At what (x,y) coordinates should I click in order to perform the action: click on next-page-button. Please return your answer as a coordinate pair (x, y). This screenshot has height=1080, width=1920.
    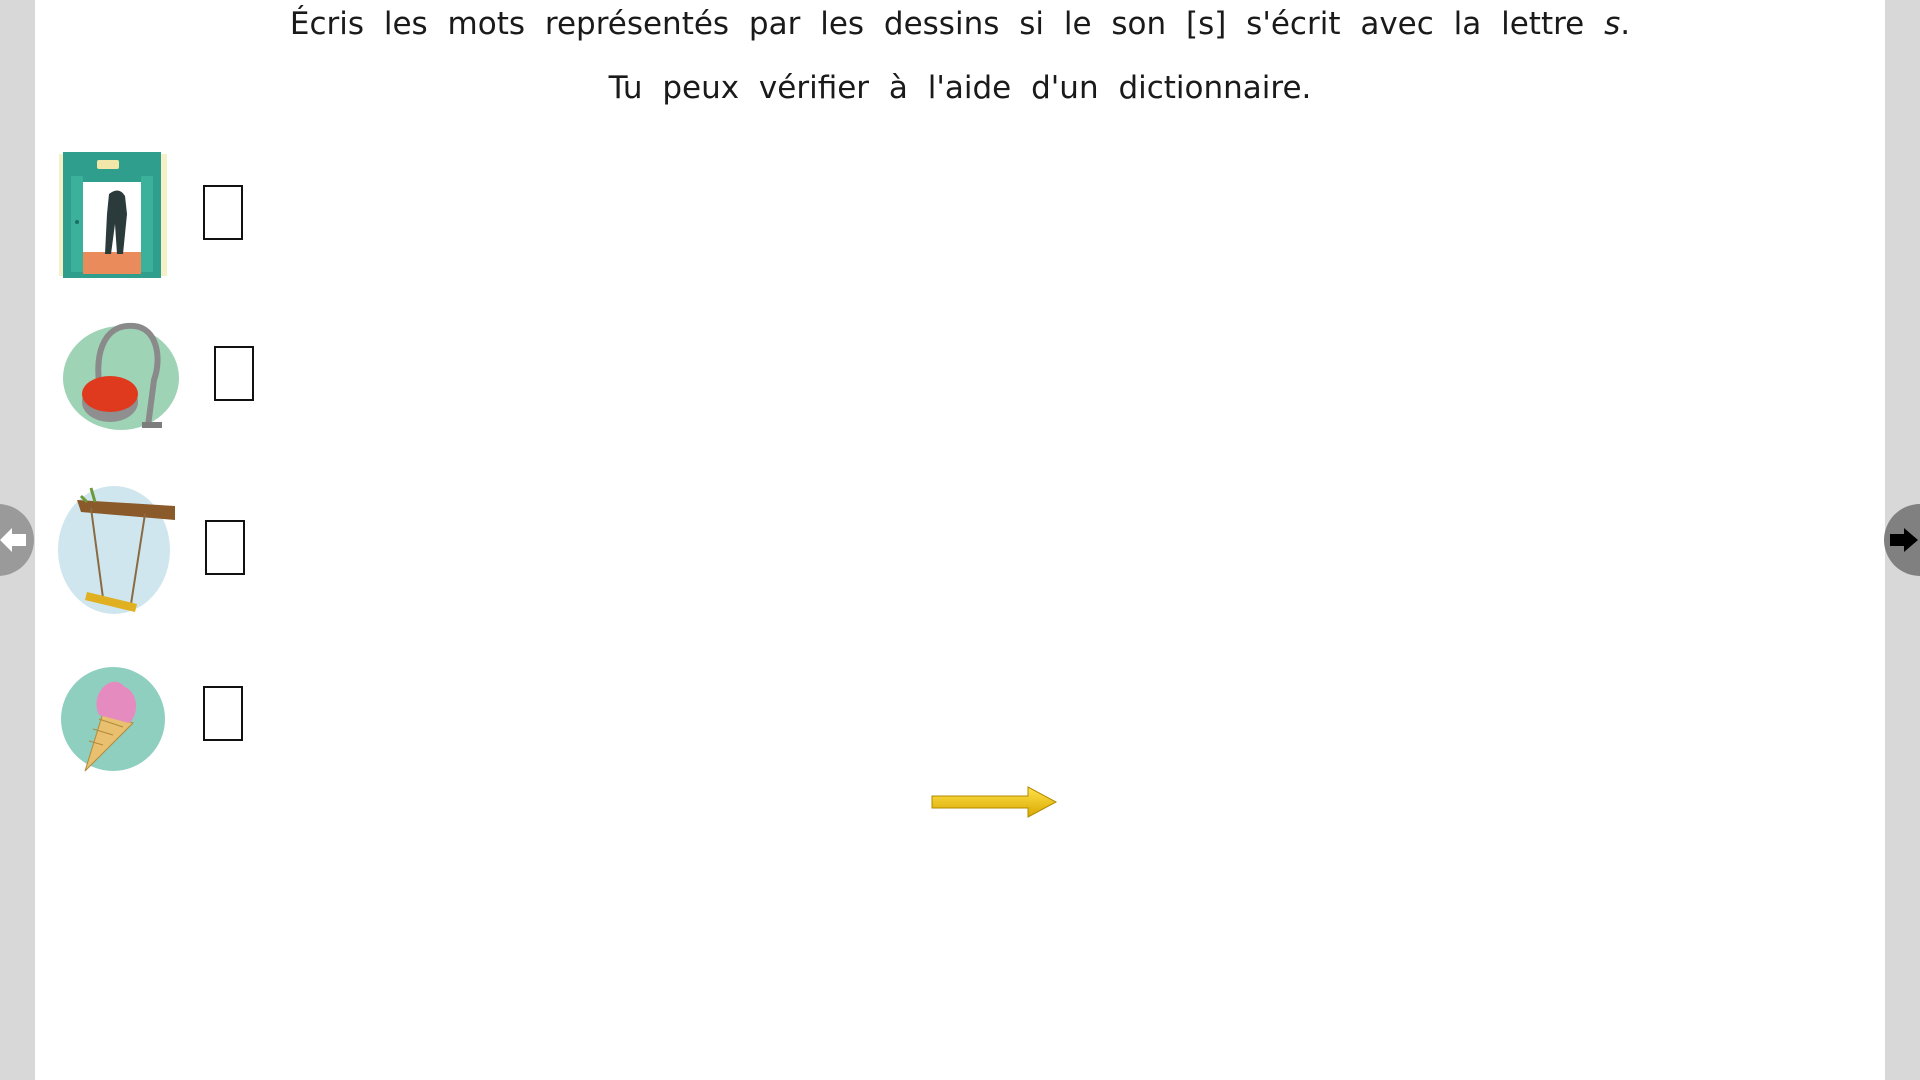
    Looking at the image, I should click on (1902, 540).